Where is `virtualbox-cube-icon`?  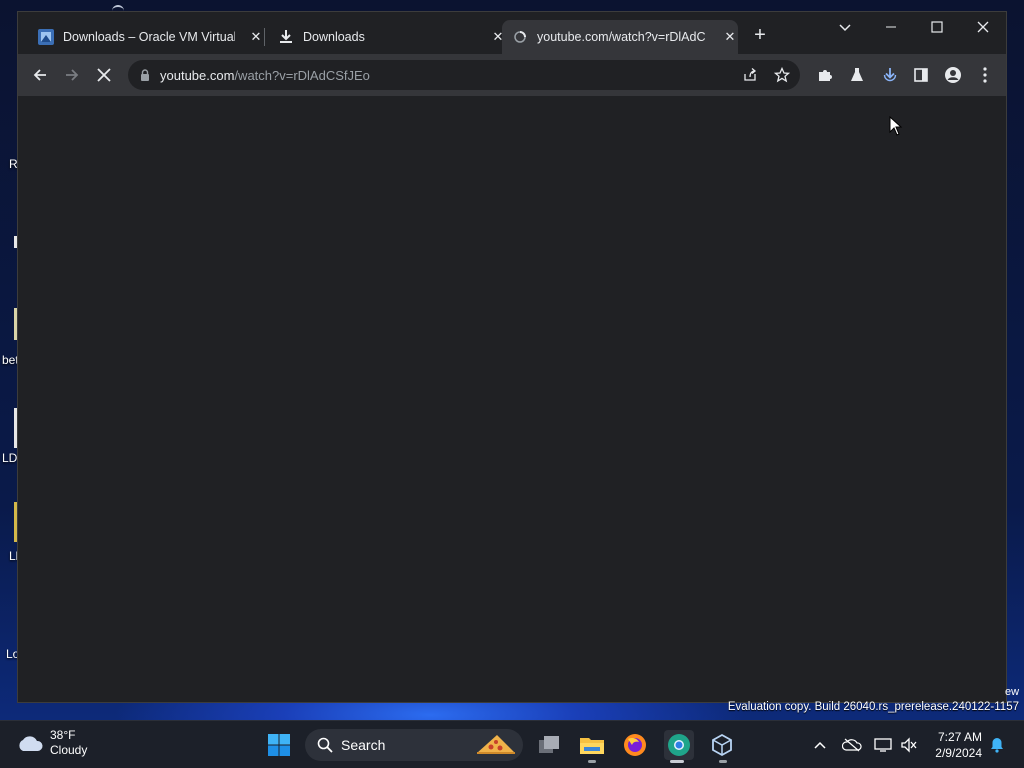
virtualbox-cube-icon is located at coordinates (722, 745).